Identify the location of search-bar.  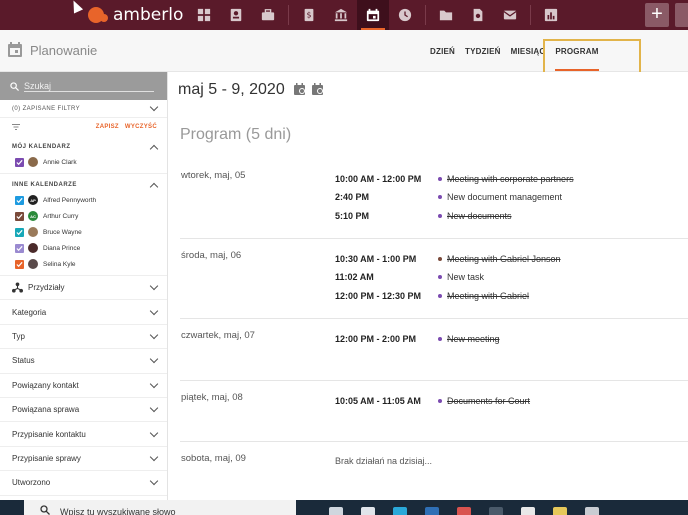
(83, 86).